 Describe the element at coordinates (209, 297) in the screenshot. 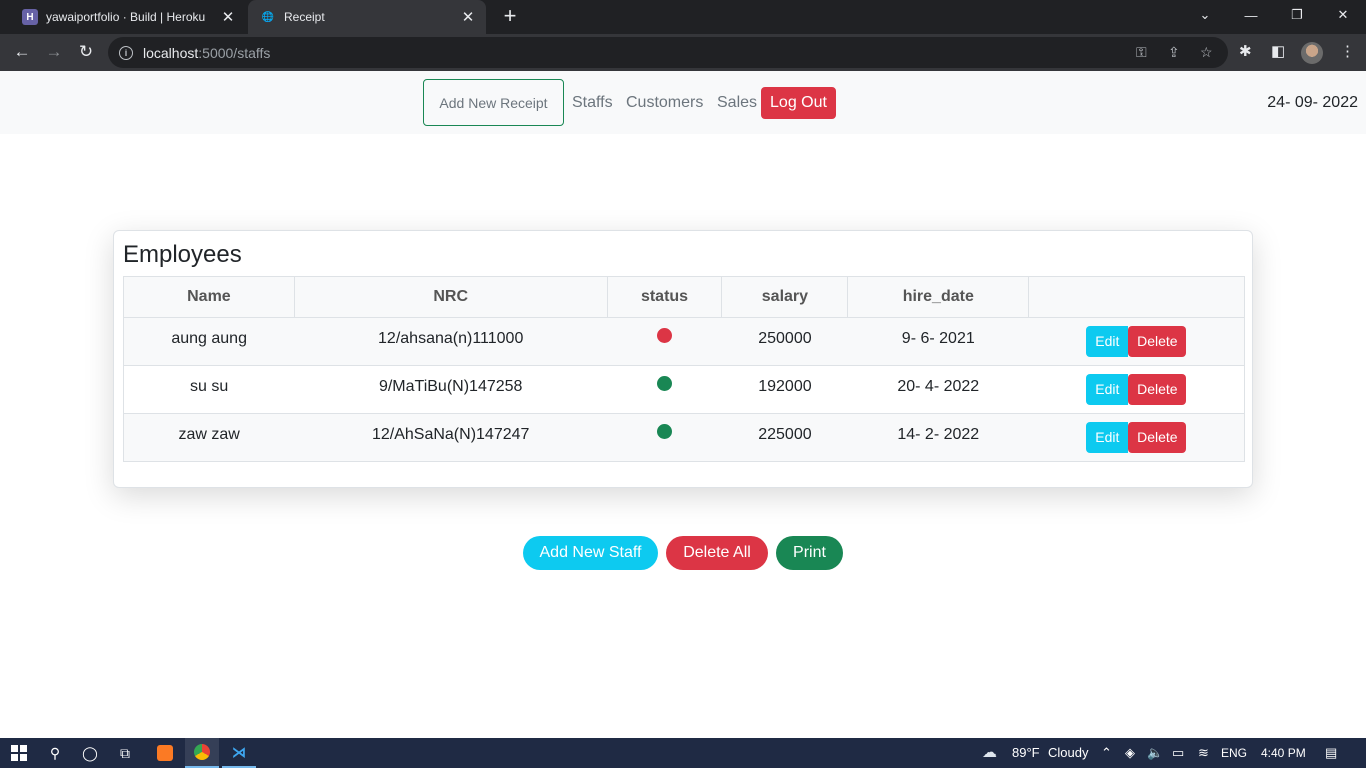

I see `column-header-name: Name` at that location.